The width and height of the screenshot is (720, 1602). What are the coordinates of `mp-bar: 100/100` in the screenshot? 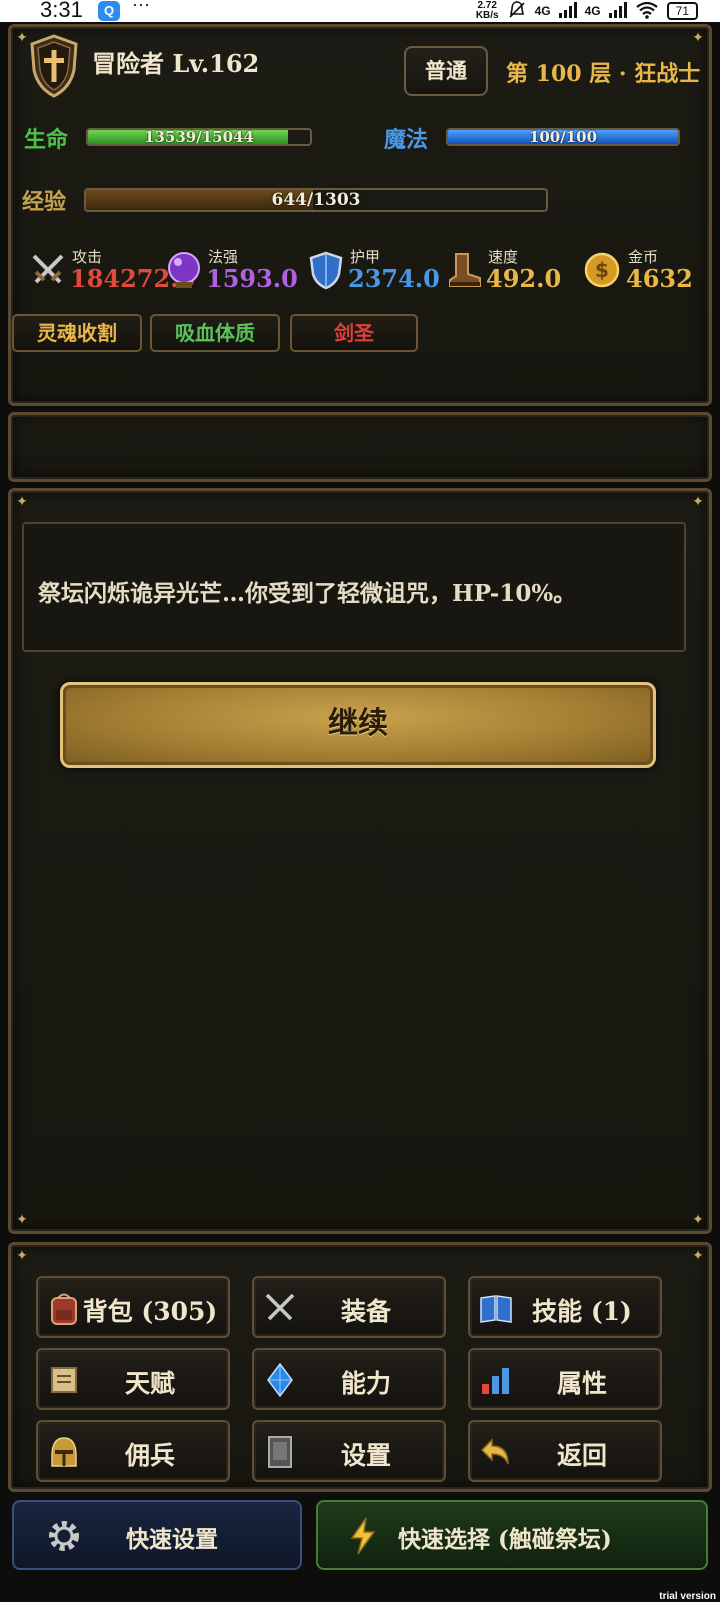 It's located at (563, 137).